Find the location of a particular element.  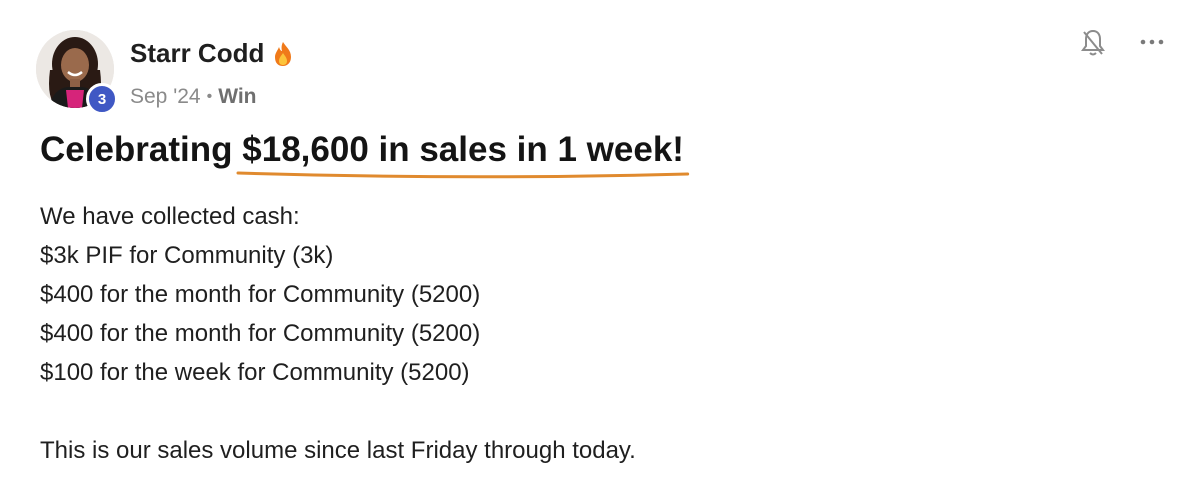

post-category: Win is located at coordinates (237, 97).